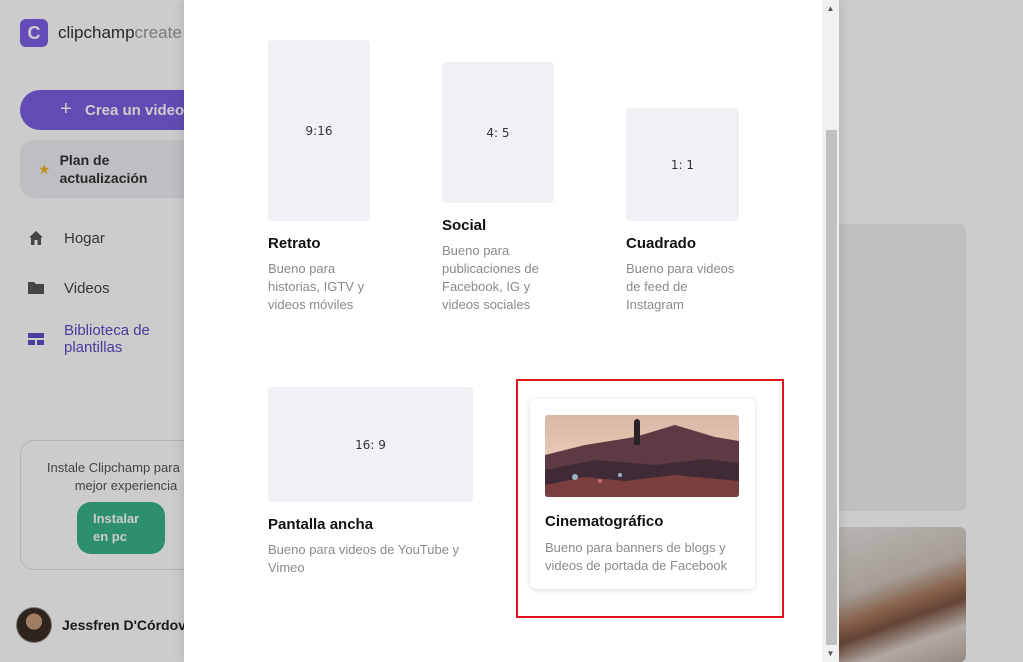 This screenshot has height=662, width=1023. What do you see at coordinates (680, 286) in the screenshot?
I see `format-description: Bueno para videos de feed de Instagram` at bounding box center [680, 286].